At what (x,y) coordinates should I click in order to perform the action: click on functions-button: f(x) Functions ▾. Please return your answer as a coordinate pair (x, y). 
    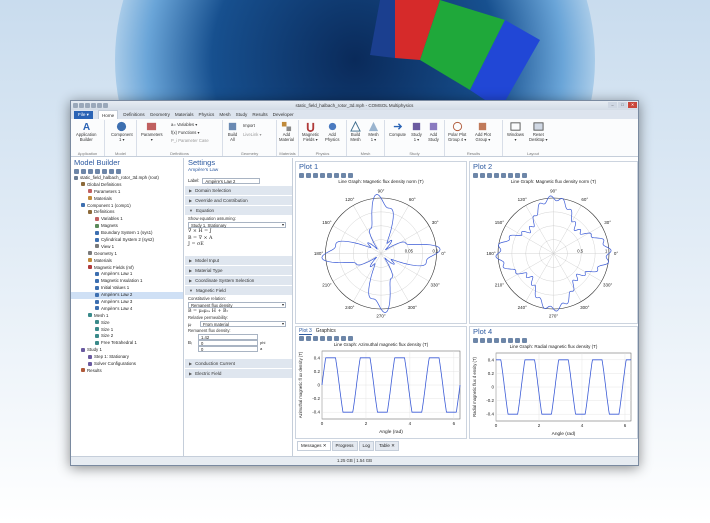
    Looking at the image, I should click on (185, 132).